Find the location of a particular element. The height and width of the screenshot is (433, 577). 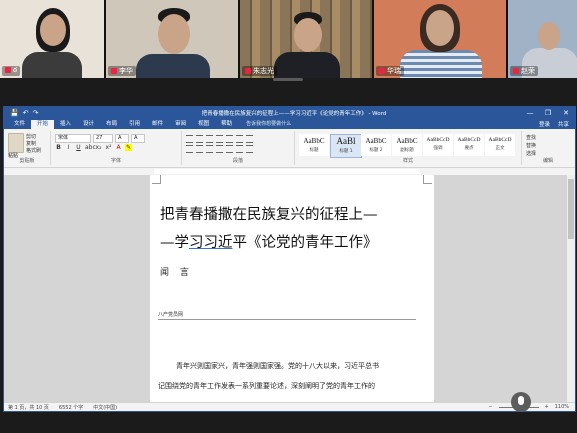

restore-button: ❐ is located at coordinates (548, 113).